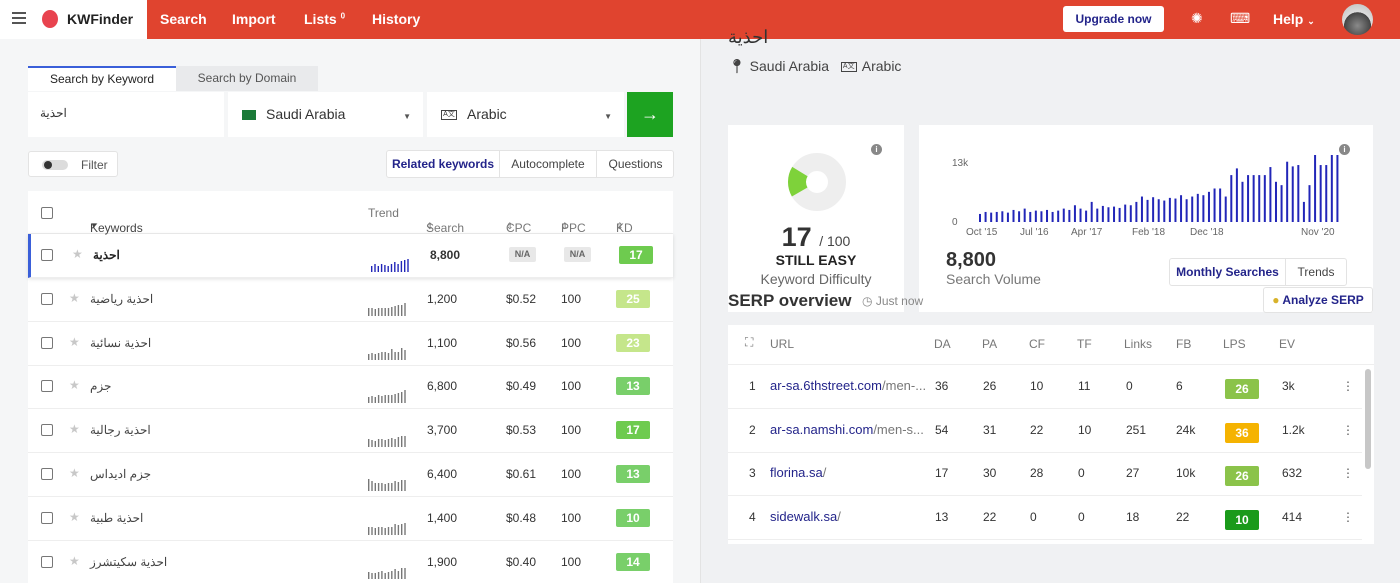 The width and height of the screenshot is (1400, 583). Describe the element at coordinates (955, 222) in the screenshot. I see `y-tick-label: 0` at that location.